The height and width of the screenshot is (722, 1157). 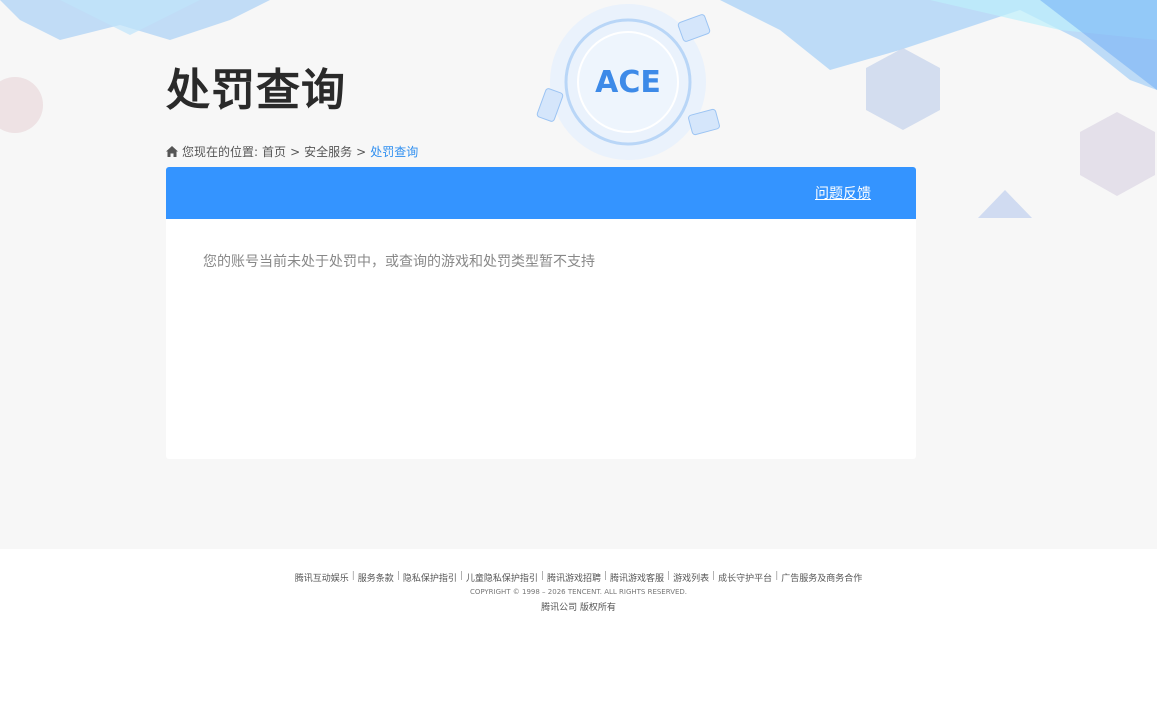 I want to click on feedback-link: 问题反馈, so click(x=843, y=193).